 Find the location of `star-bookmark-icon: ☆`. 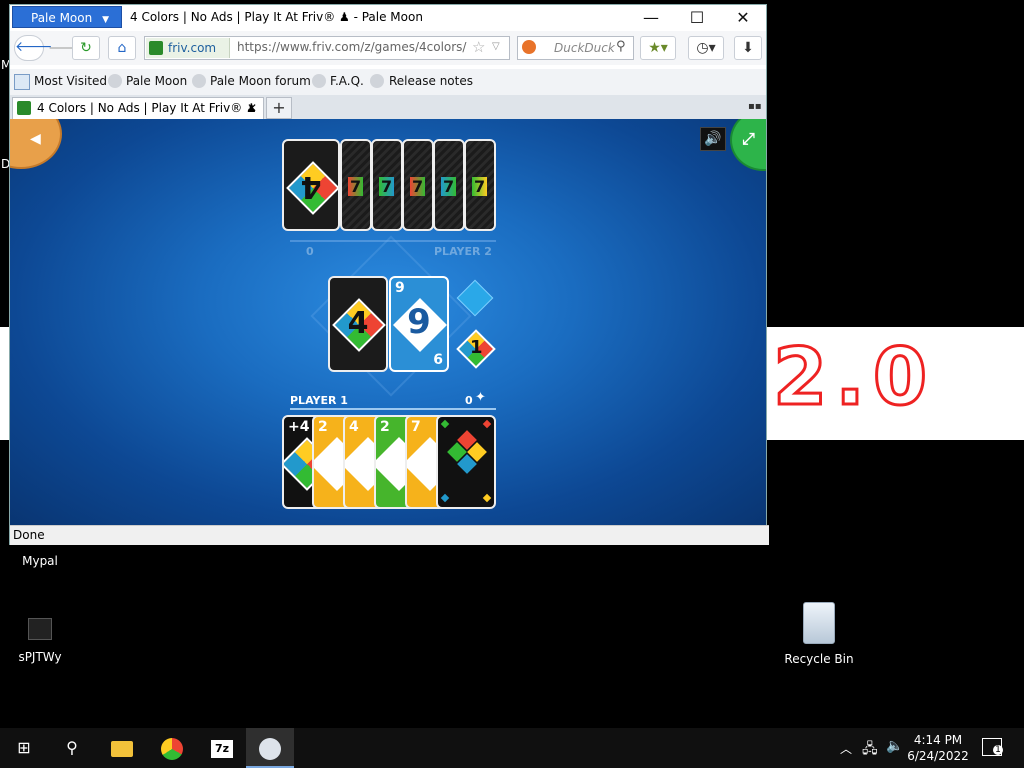

star-bookmark-icon: ☆ is located at coordinates (478, 47).